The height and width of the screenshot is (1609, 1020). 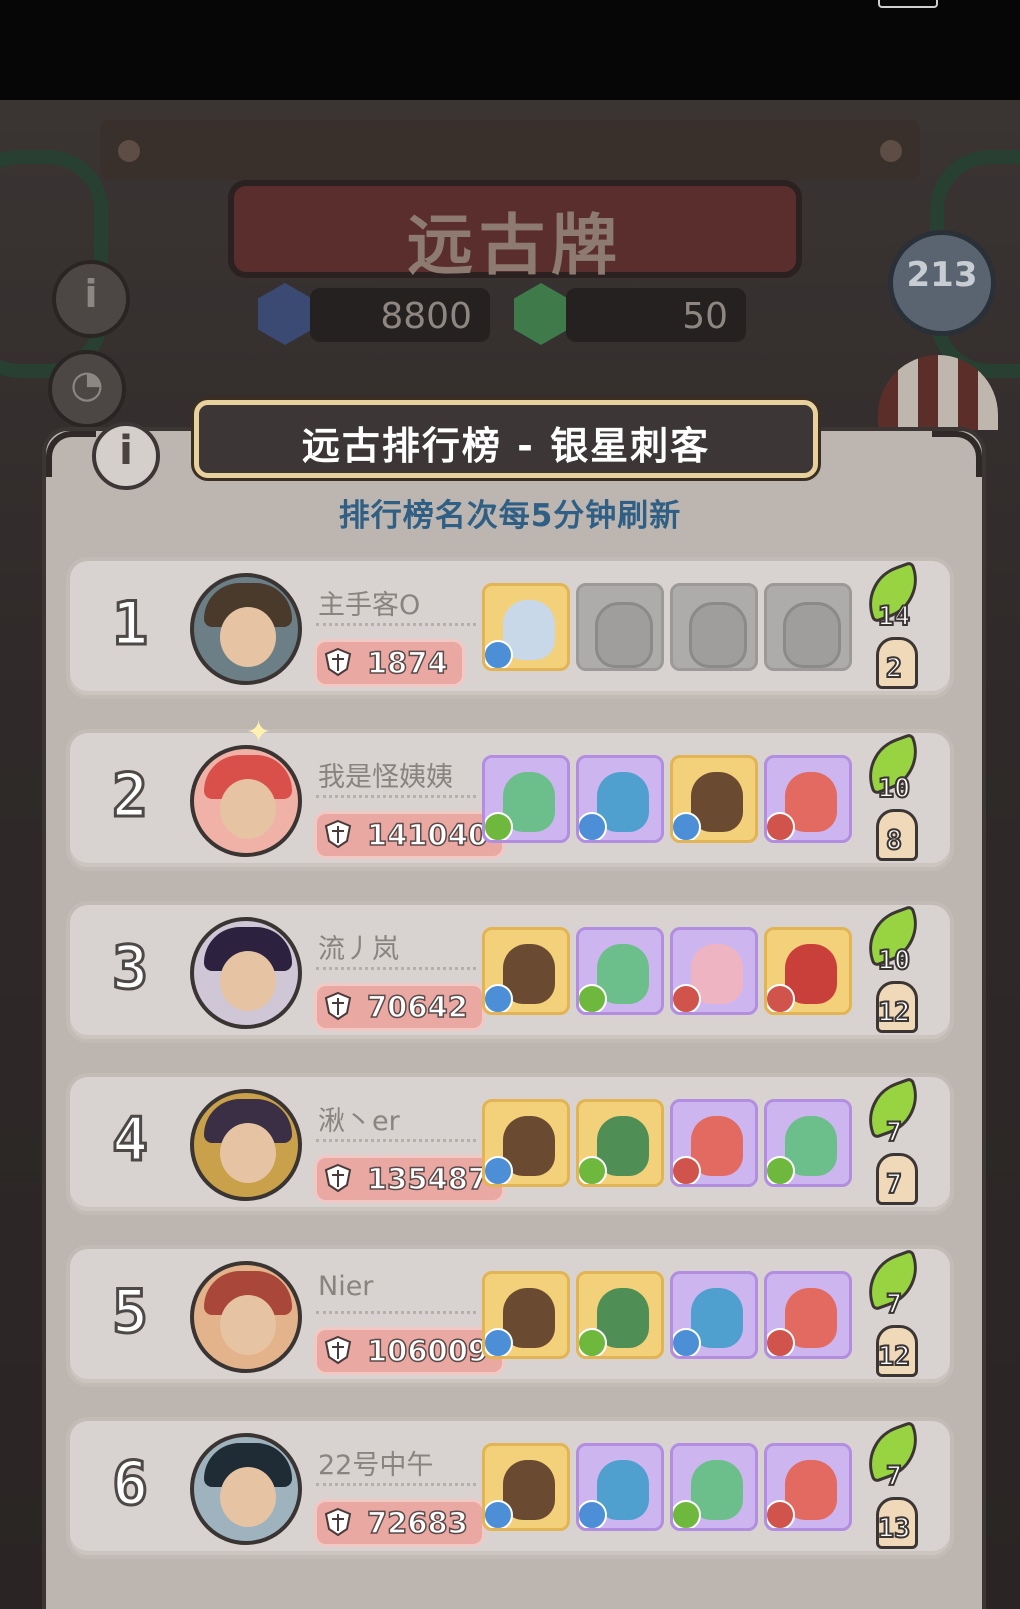 What do you see at coordinates (891, 151) in the screenshot?
I see `bolt-icon` at bounding box center [891, 151].